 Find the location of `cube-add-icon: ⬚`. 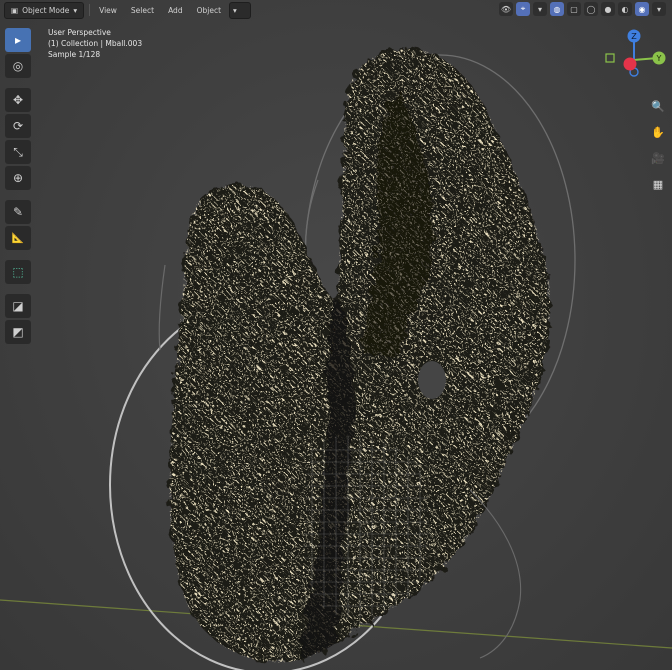

cube-add-icon: ⬚ is located at coordinates (18, 272).